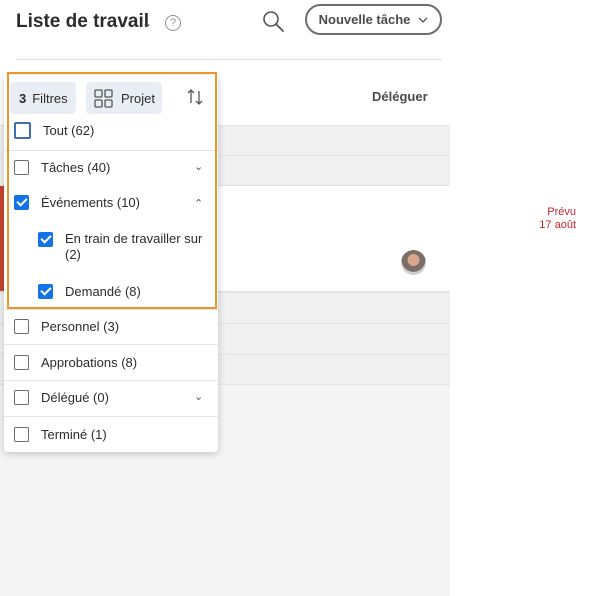 The width and height of the screenshot is (600, 596). I want to click on filters-button: 3 Filtres, so click(43, 98).